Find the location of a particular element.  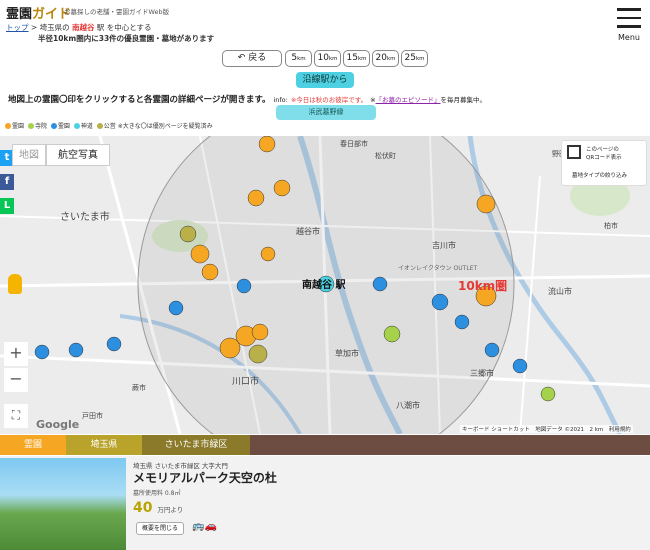

legend-dot-park is located at coordinates (53, 126).